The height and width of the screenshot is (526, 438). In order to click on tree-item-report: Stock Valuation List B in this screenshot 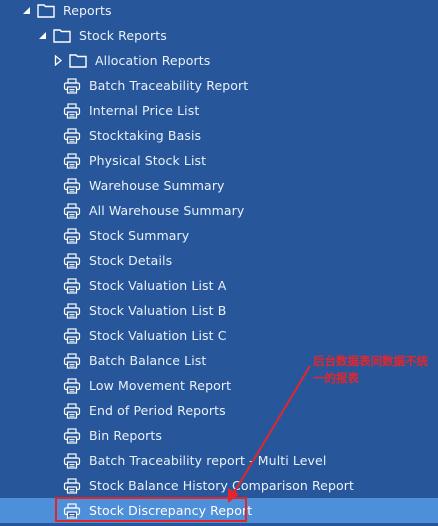, I will do `click(219, 310)`.